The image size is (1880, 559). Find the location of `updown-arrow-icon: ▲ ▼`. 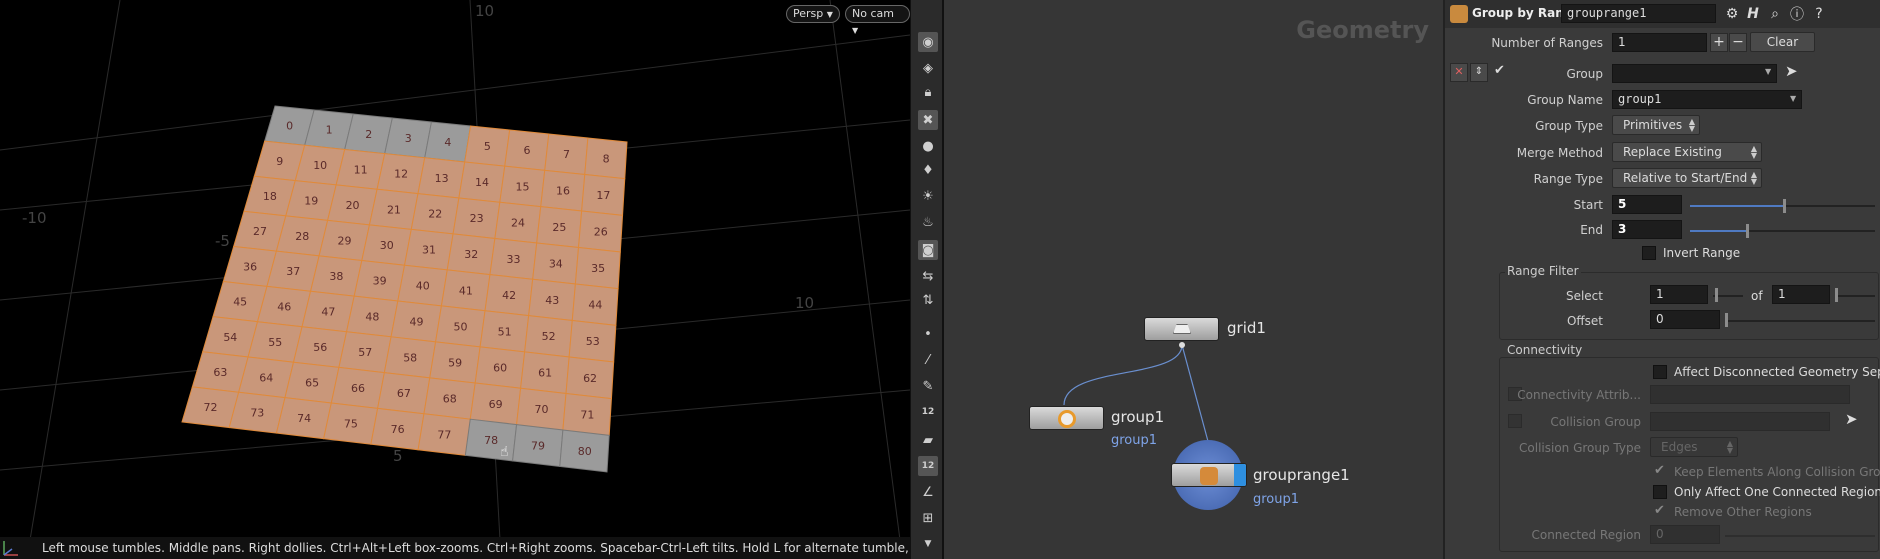

updown-arrow-icon: ▲ ▼ is located at coordinates (1753, 152).